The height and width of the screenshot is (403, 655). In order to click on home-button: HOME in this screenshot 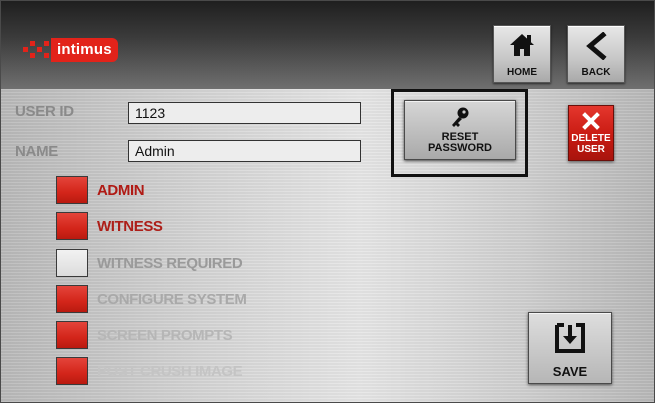, I will do `click(522, 54)`.